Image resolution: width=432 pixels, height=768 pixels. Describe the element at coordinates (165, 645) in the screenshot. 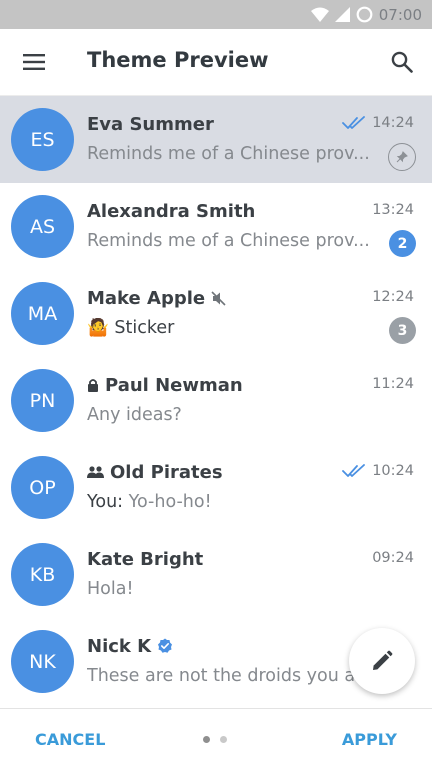

I see `verified-icon` at that location.